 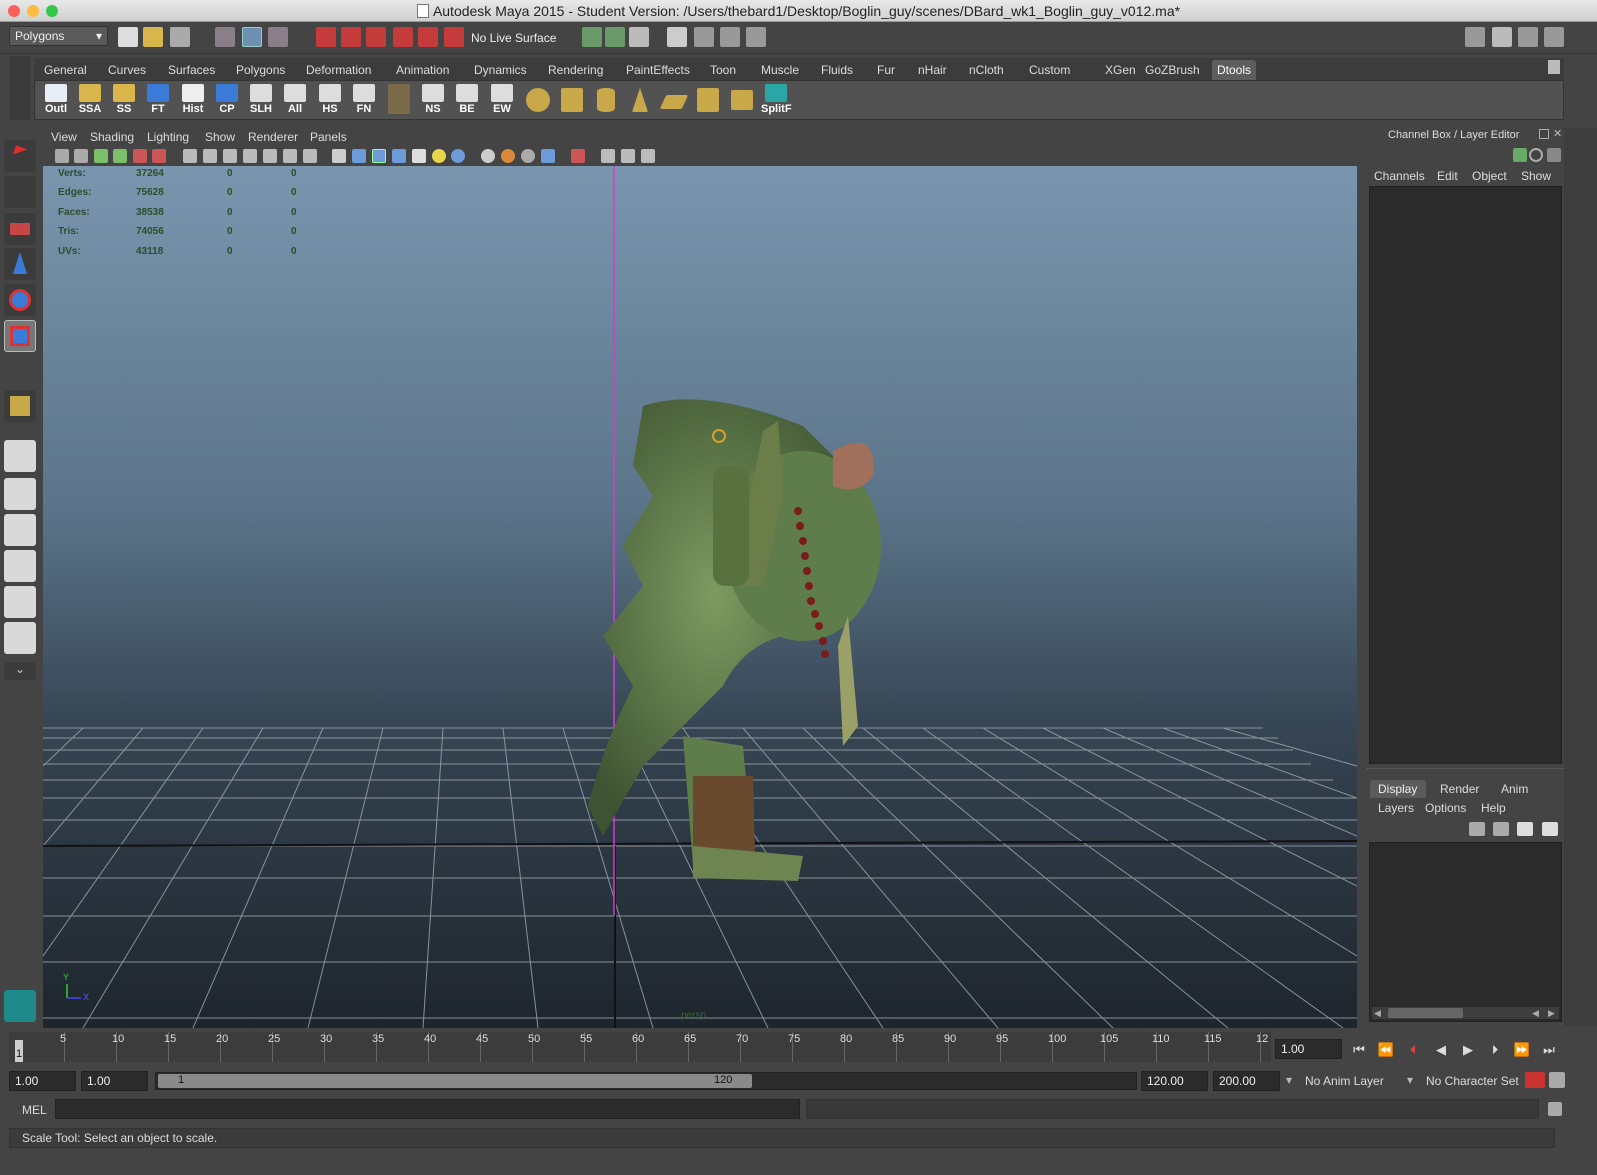 What do you see at coordinates (1465, 475) in the screenshot?
I see `channel-box-list` at bounding box center [1465, 475].